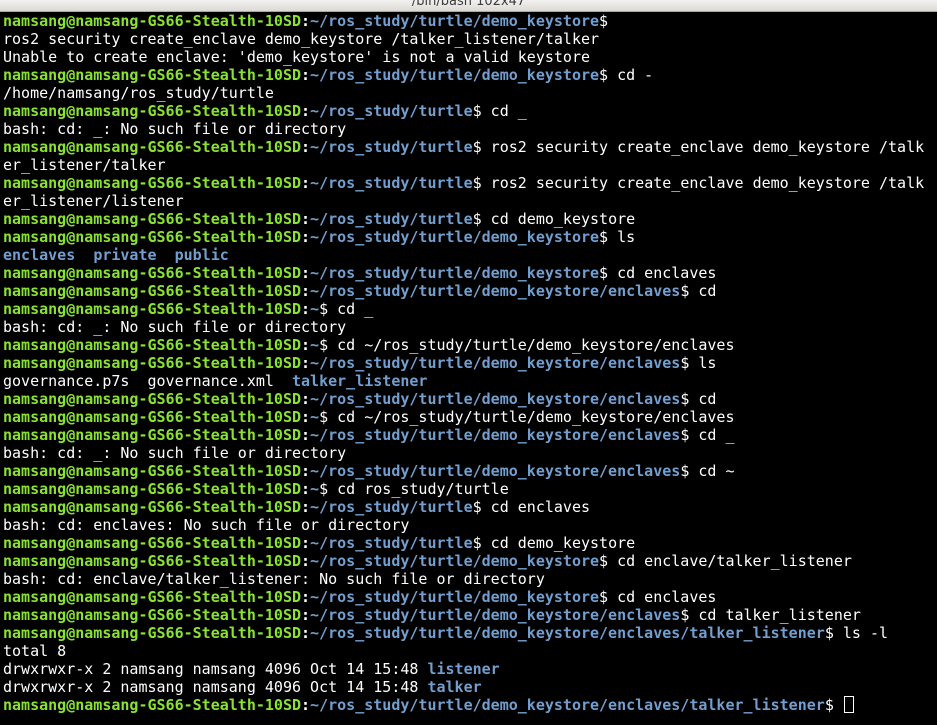 This screenshot has height=725, width=937. I want to click on command-text: cd -, so click(631, 75).